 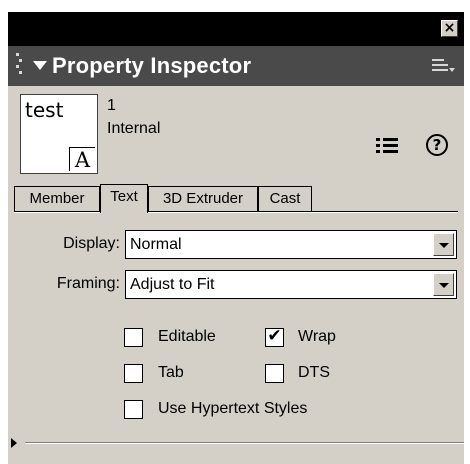 I want to click on display-select: Normal, so click(x=291, y=244).